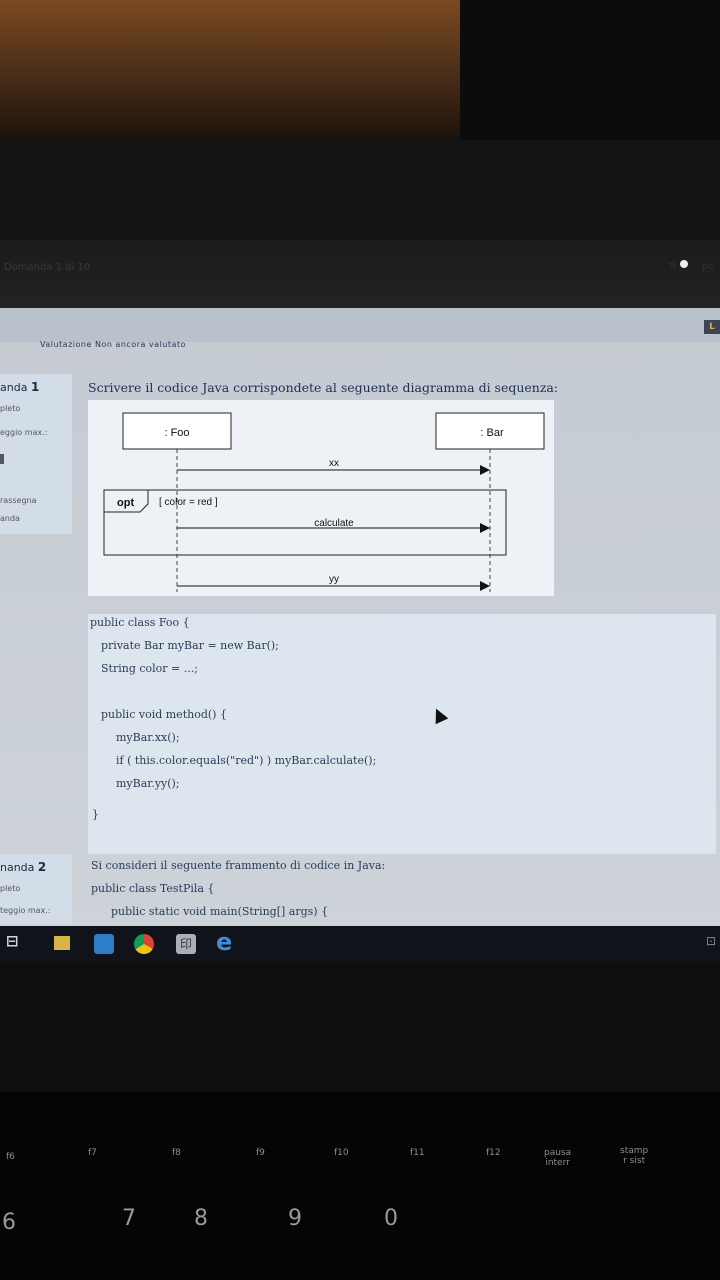  I want to click on foo-label: : Foo, so click(176, 433).